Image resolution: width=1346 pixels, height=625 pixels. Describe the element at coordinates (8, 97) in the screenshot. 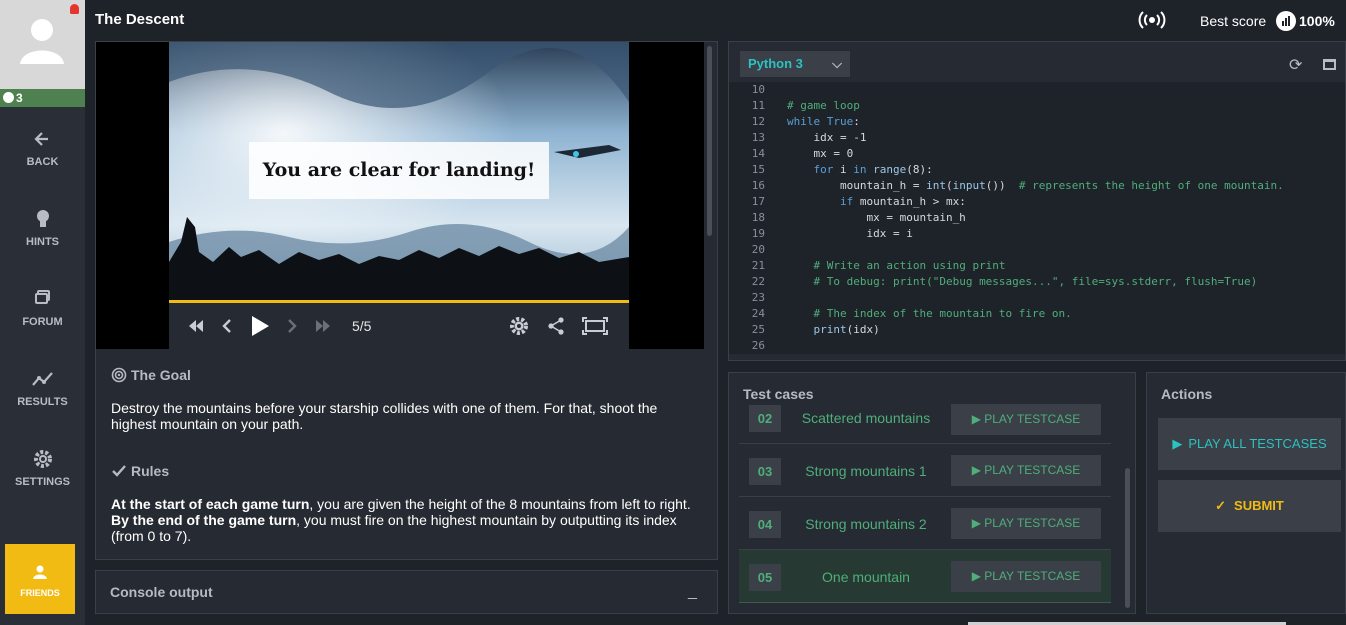

I see `level-icon` at that location.